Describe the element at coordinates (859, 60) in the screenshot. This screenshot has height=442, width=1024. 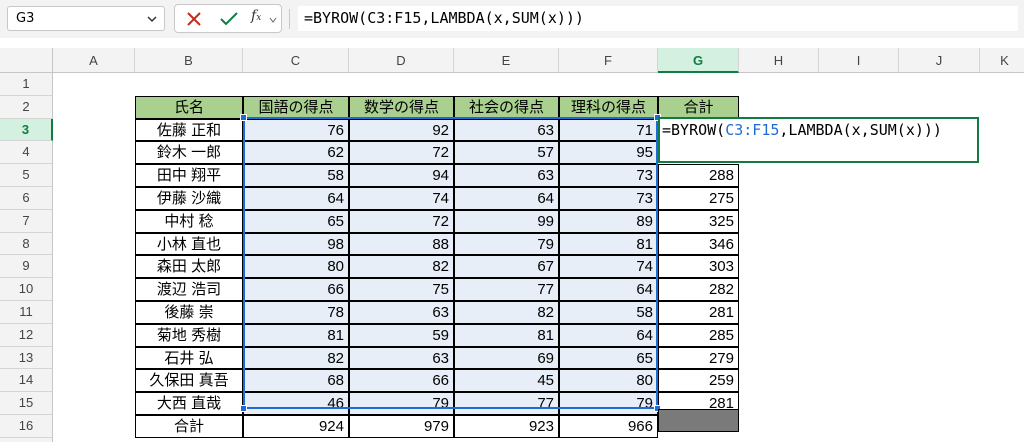
I see `column-header-i: I` at that location.